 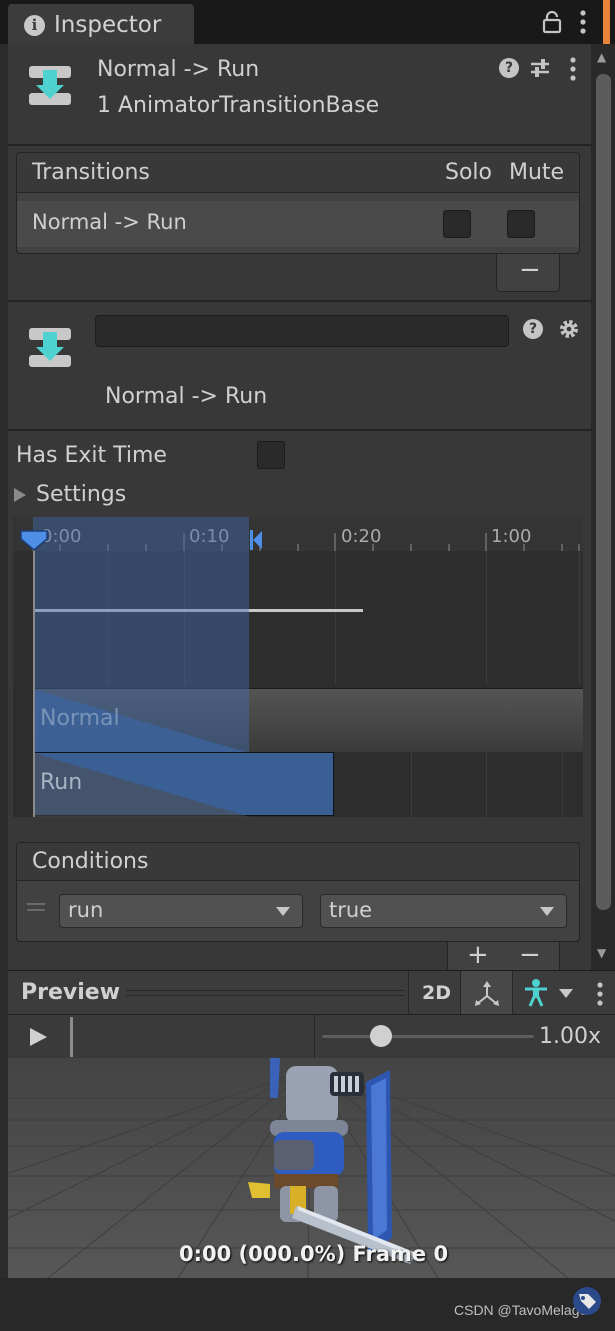 I want to click on remove-condition-button: −, so click(x=530, y=955).